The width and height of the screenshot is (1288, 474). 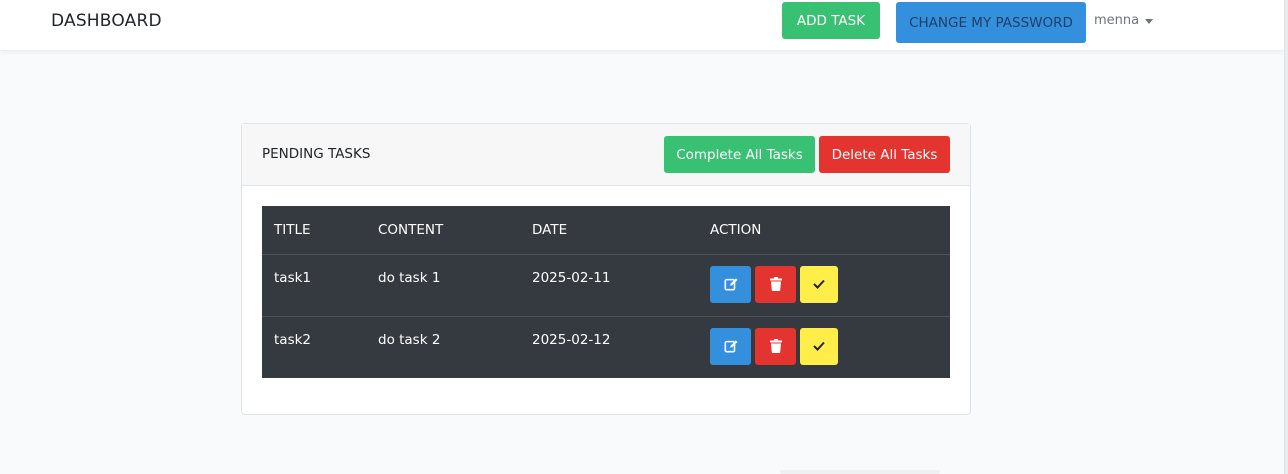 What do you see at coordinates (316, 154) in the screenshot?
I see `card-title: PENDING TASKS` at bounding box center [316, 154].